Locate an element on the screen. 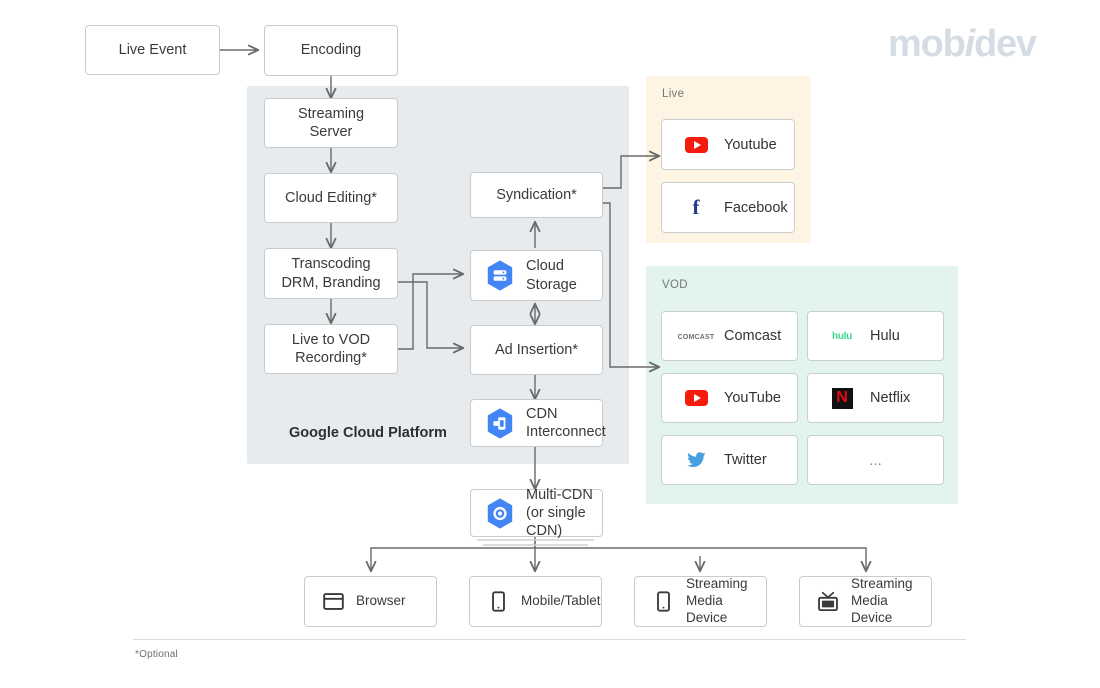 This screenshot has width=1100, height=688. device-browser: Browser is located at coordinates (370, 601).